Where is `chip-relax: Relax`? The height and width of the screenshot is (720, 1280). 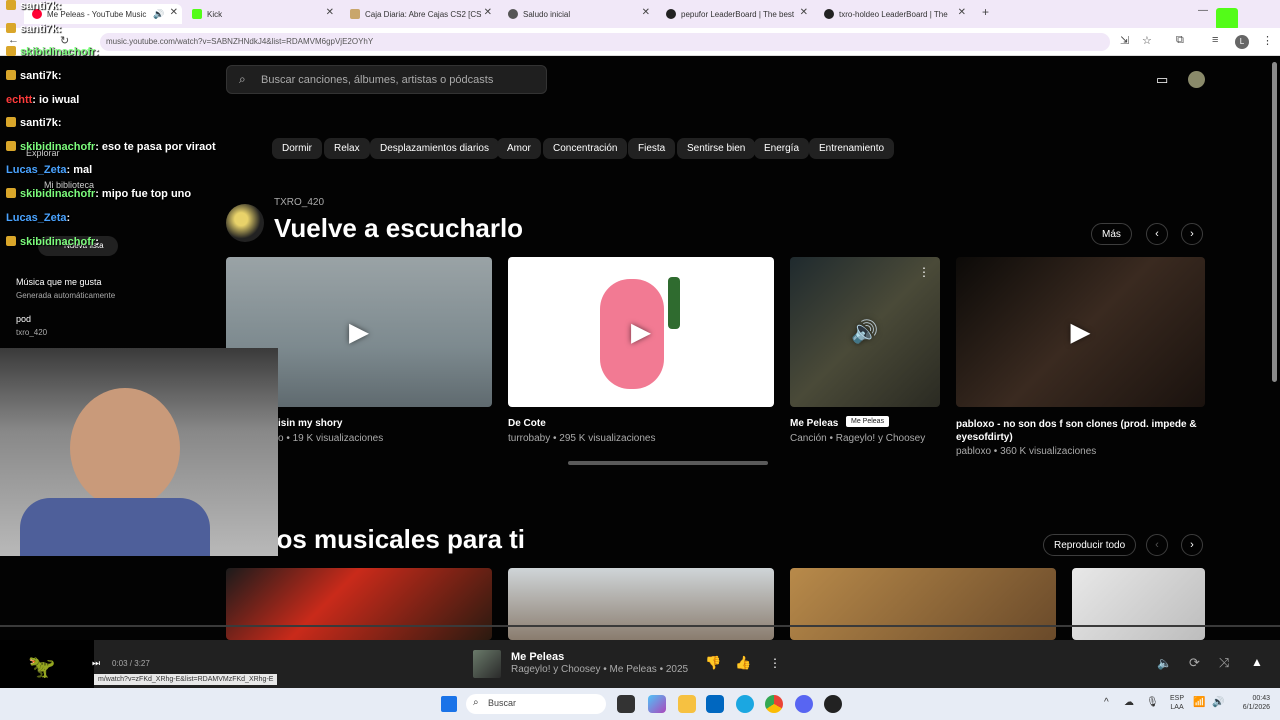 chip-relax: Relax is located at coordinates (347, 148).